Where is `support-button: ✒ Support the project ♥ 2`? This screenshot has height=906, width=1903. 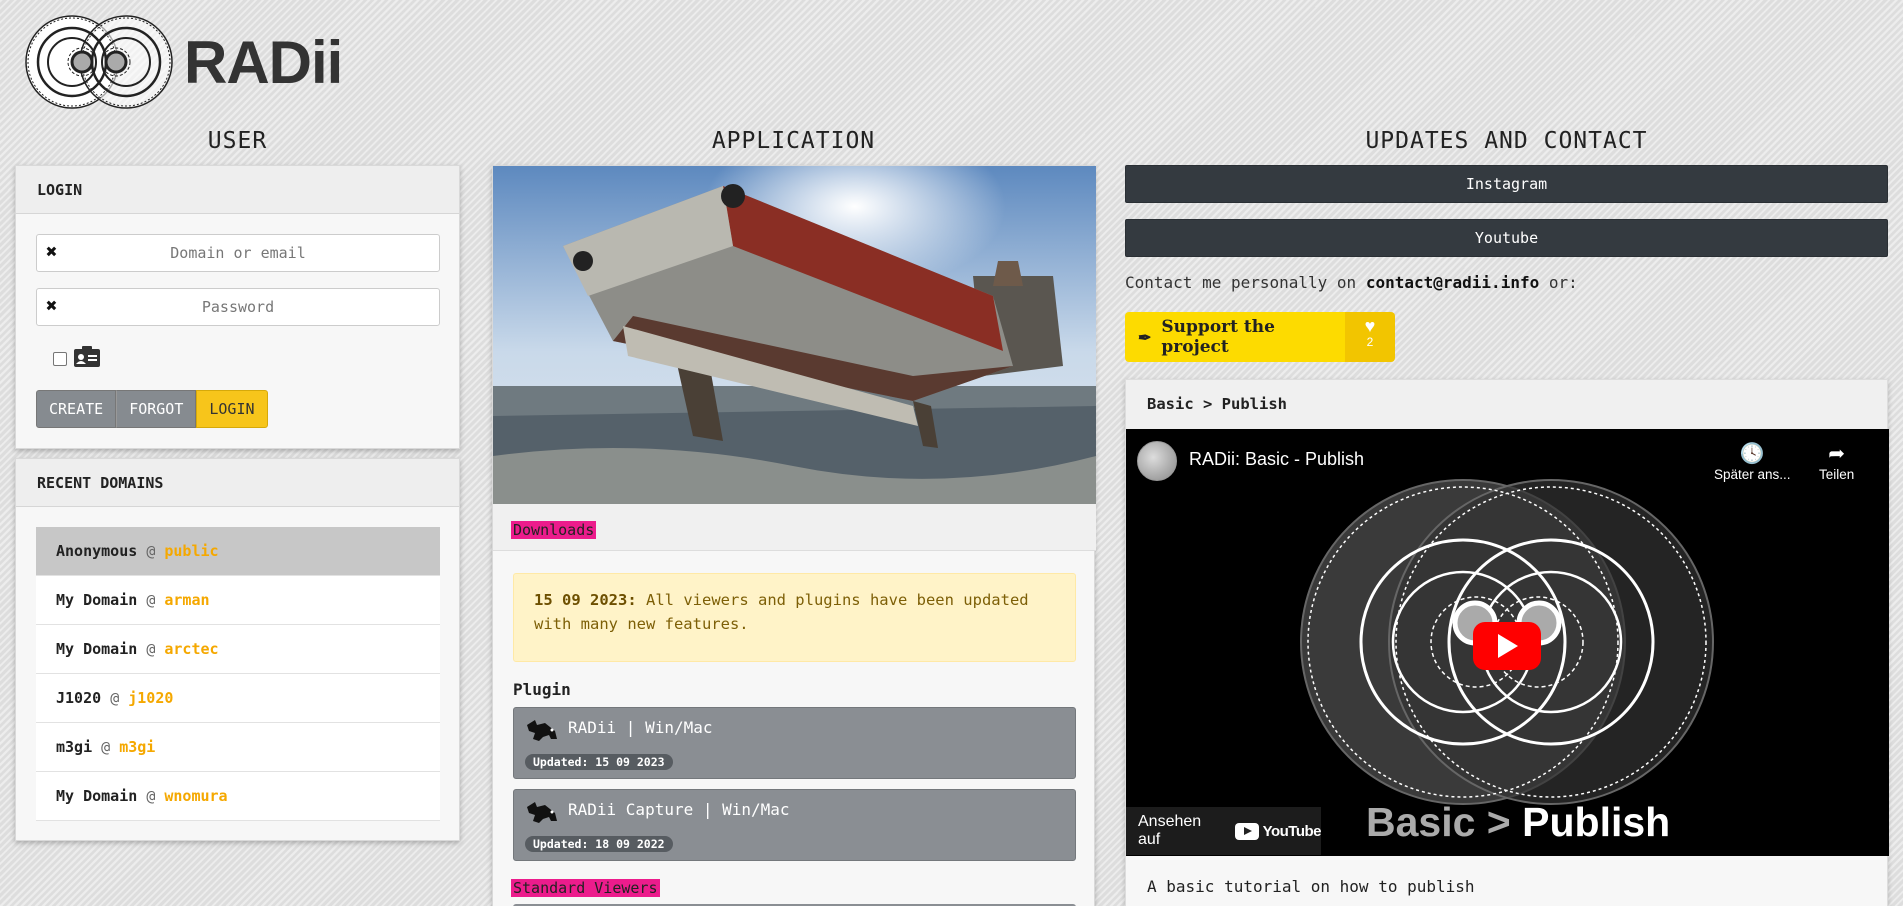 support-button: ✒ Support the project ♥ 2 is located at coordinates (1260, 337).